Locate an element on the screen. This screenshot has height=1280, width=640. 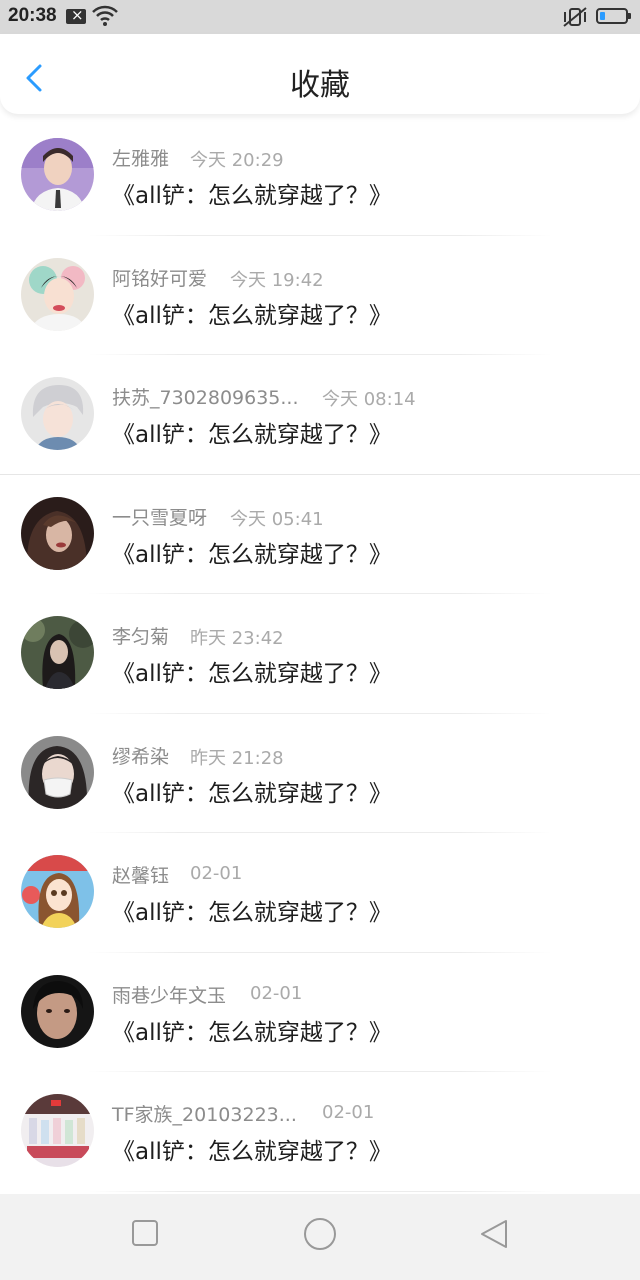
list-item: 李匀菊 昨天 23:42 《all铲：怎么就穿越了？》 is located at coordinates (320, 654).